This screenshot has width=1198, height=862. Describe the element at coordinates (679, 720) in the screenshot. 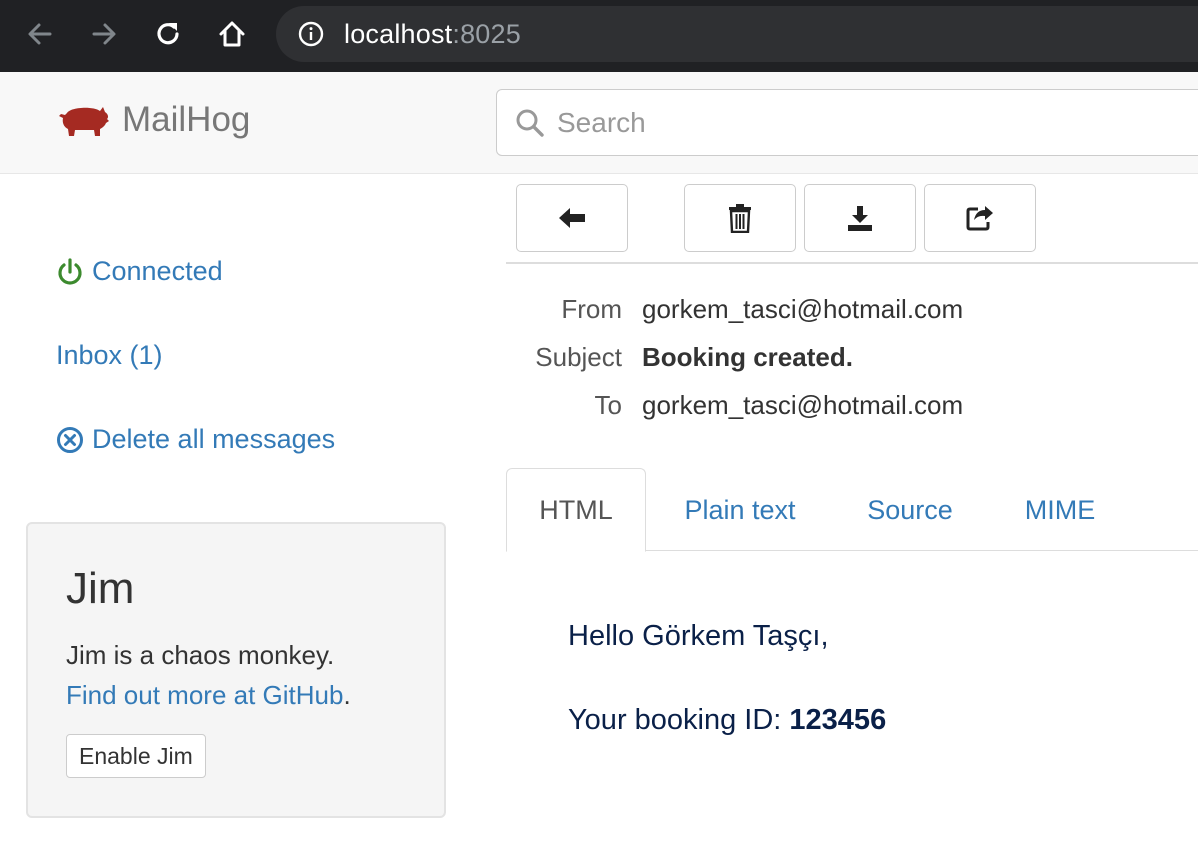

I see `booking-prefix: Your booking ID:` at that location.